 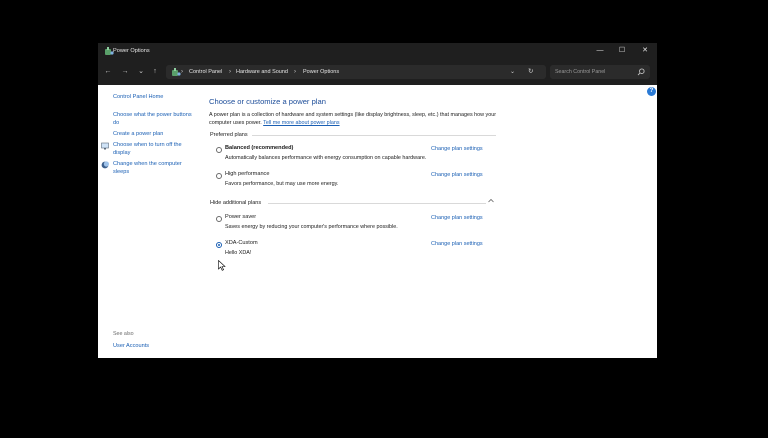 What do you see at coordinates (155, 72) in the screenshot?
I see `up-button: ↑` at bounding box center [155, 72].